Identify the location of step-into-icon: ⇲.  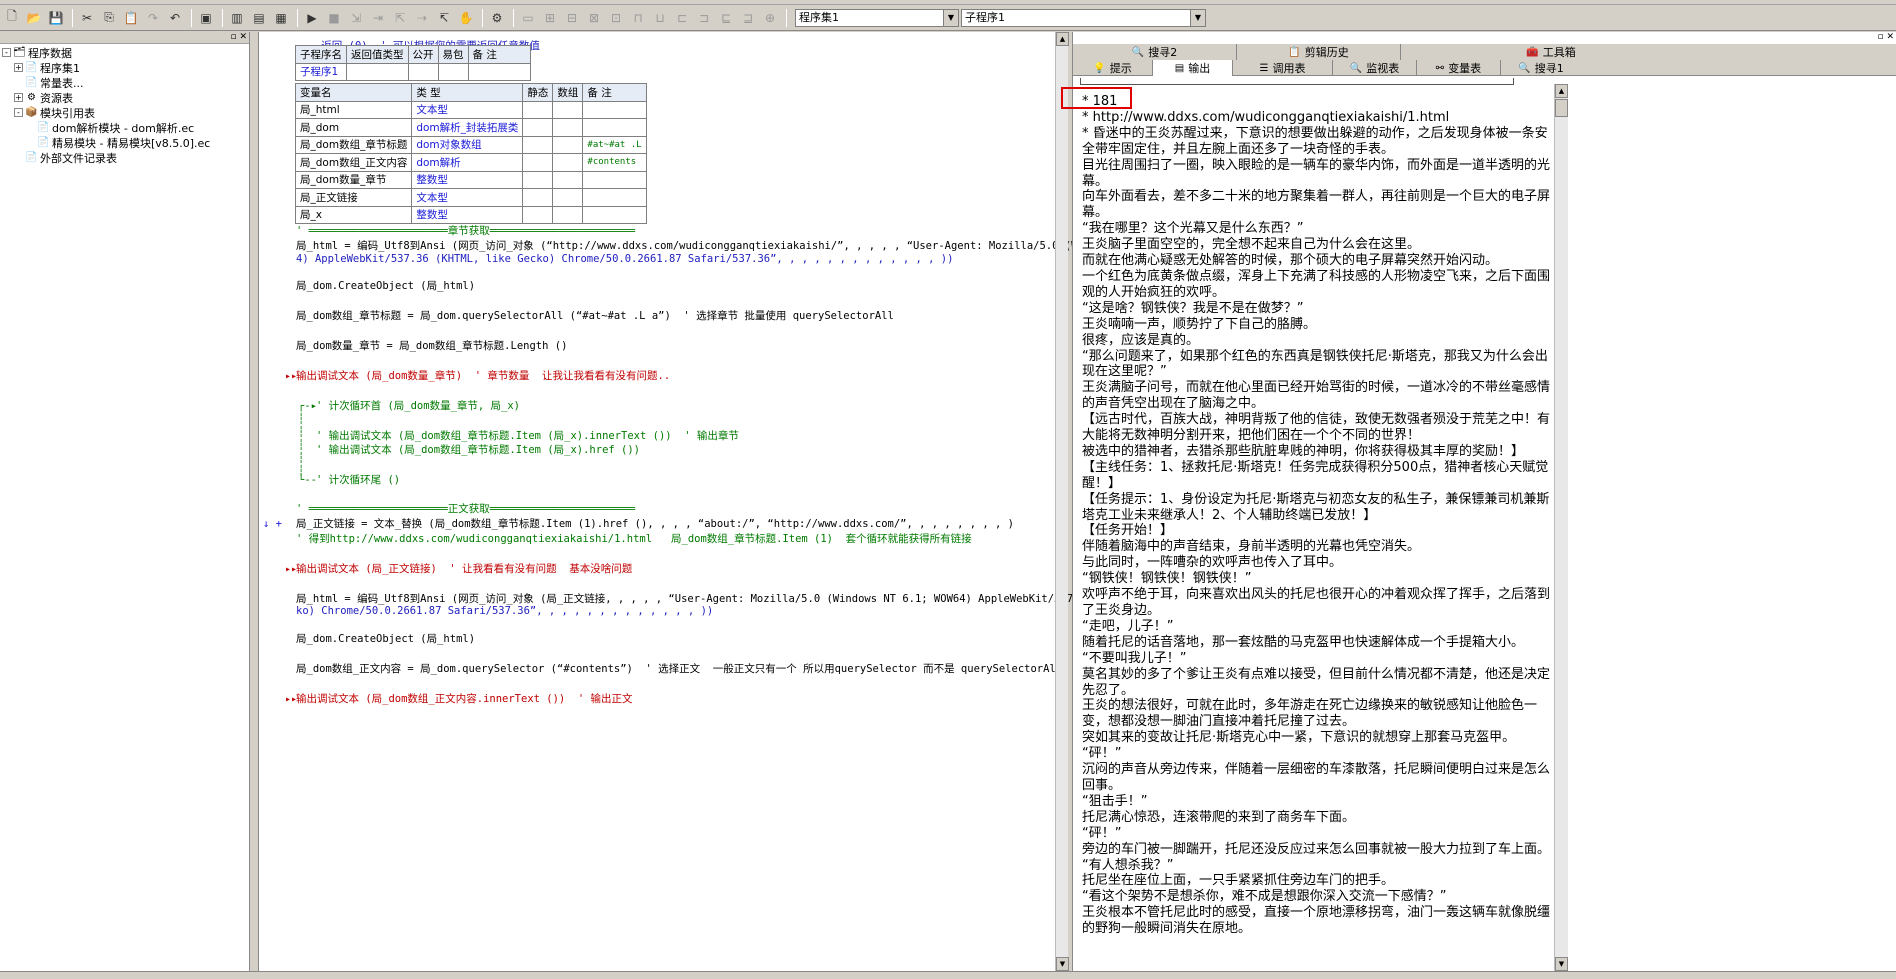
(356, 18).